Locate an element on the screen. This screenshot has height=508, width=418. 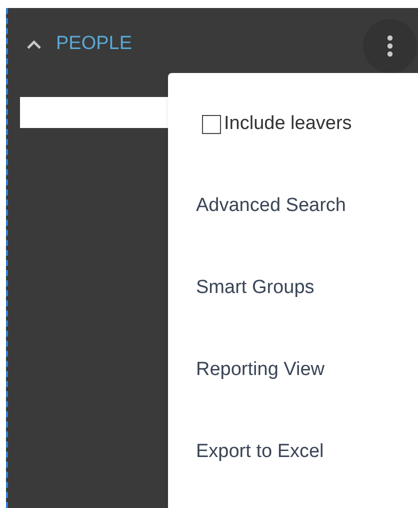
section-title: PEOPLE is located at coordinates (94, 44).